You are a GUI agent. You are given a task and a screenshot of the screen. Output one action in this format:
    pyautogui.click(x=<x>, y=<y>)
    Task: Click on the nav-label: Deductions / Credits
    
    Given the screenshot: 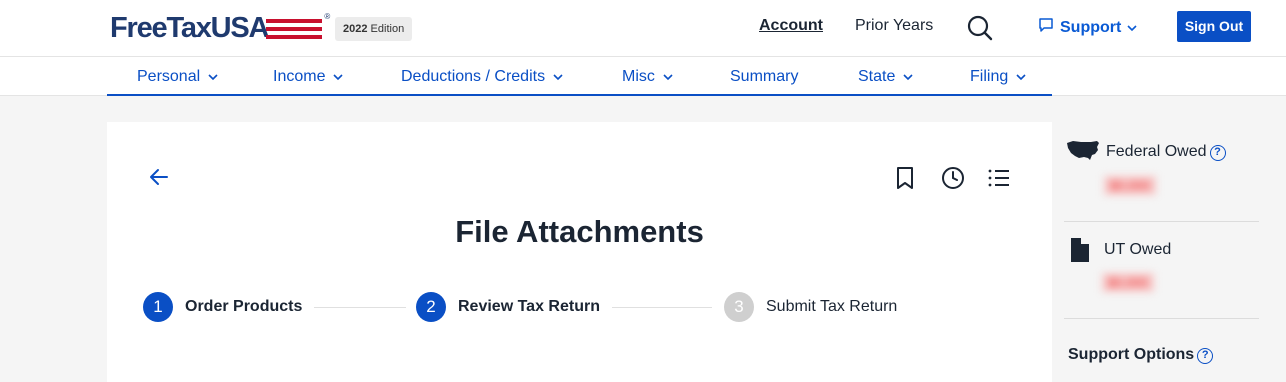 What is the action you would take?
    pyautogui.click(x=473, y=76)
    